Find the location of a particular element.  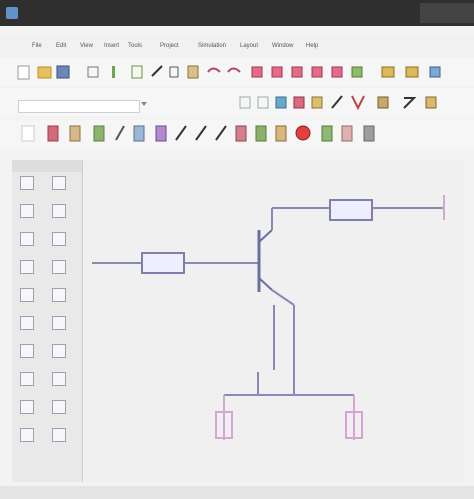

component-bend-icon is located at coordinates (59, 351).